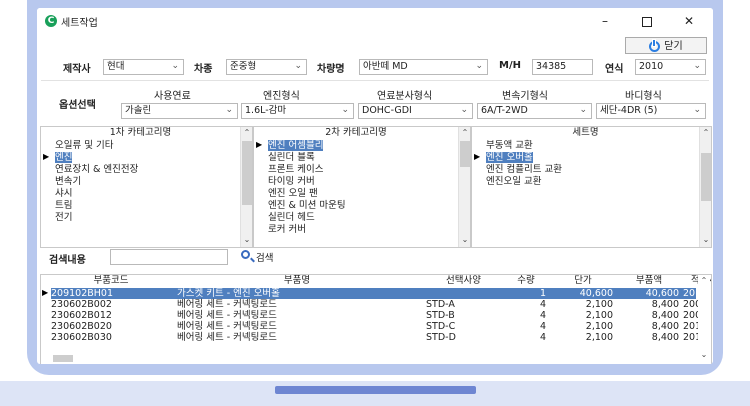 Image resolution: width=750 pixels, height=406 pixels. What do you see at coordinates (63, 217) in the screenshot?
I see `category1-item: 전기` at bounding box center [63, 217].